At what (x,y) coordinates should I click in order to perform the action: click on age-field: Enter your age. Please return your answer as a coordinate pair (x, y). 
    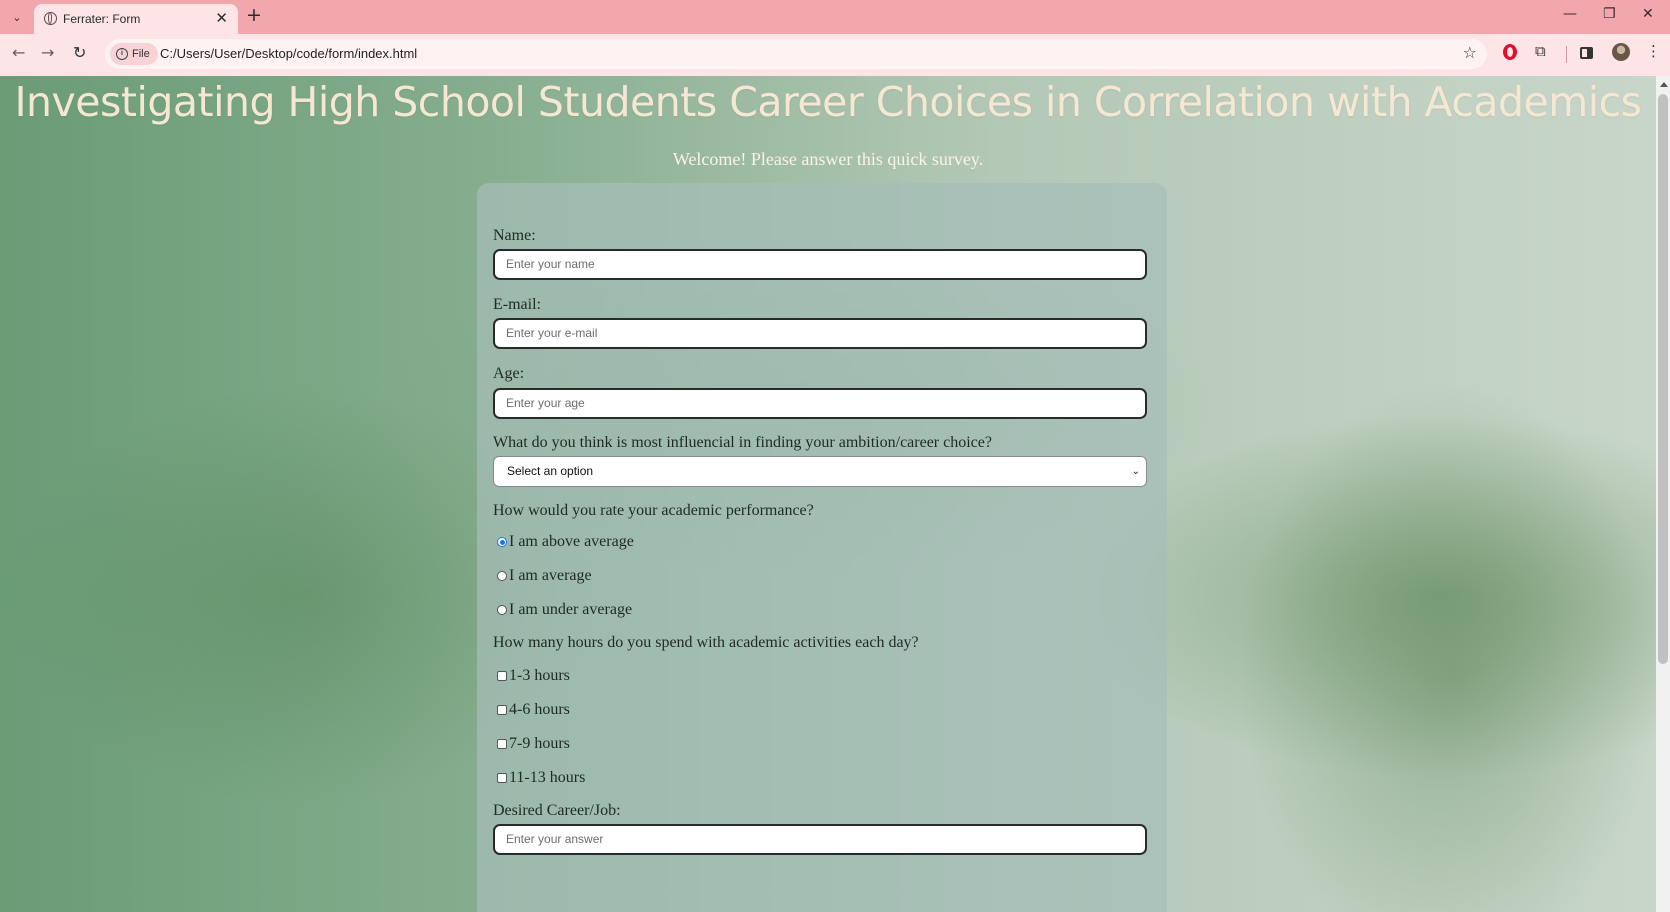
    Looking at the image, I should click on (820, 403).